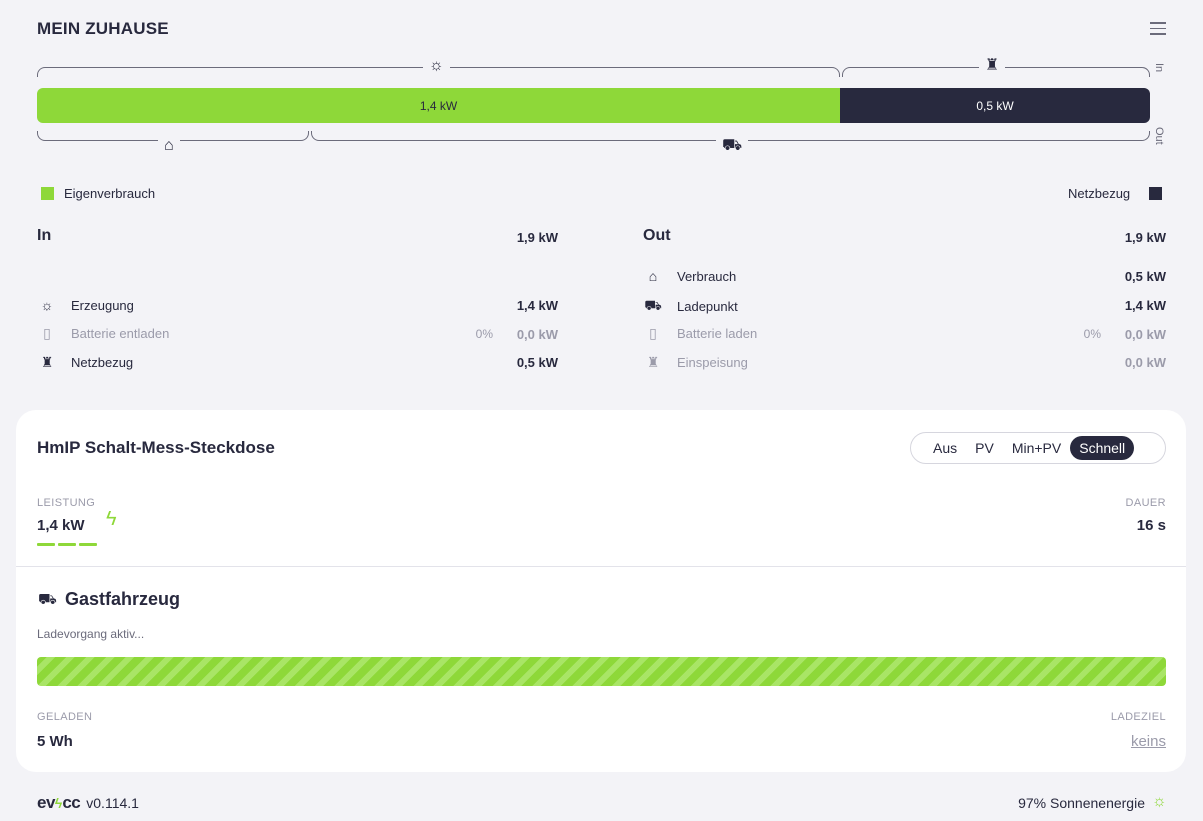 Image resolution: width=1203 pixels, height=821 pixels. What do you see at coordinates (55, 741) in the screenshot?
I see `charged-value: 5 Wh` at bounding box center [55, 741].